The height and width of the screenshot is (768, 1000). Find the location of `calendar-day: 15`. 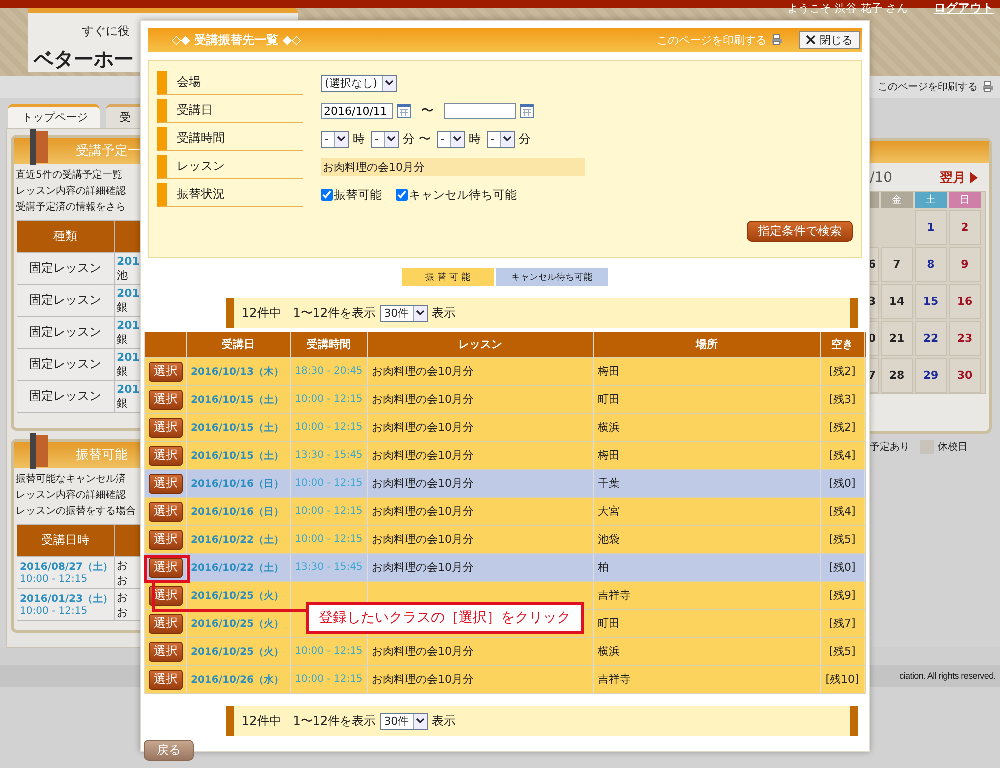

calendar-day: 15 is located at coordinates (931, 301).